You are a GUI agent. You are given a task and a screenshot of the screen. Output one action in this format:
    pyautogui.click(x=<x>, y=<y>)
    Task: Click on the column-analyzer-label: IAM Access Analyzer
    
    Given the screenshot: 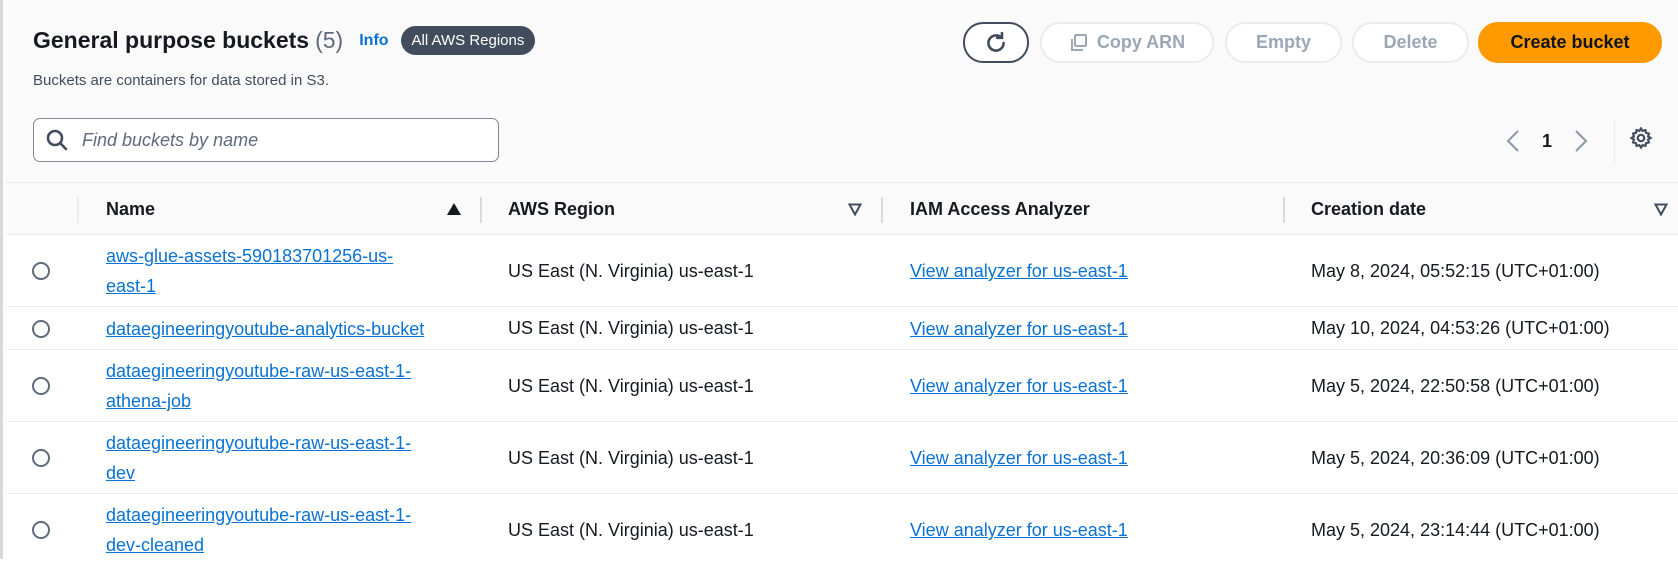 What is the action you would take?
    pyautogui.click(x=1000, y=208)
    